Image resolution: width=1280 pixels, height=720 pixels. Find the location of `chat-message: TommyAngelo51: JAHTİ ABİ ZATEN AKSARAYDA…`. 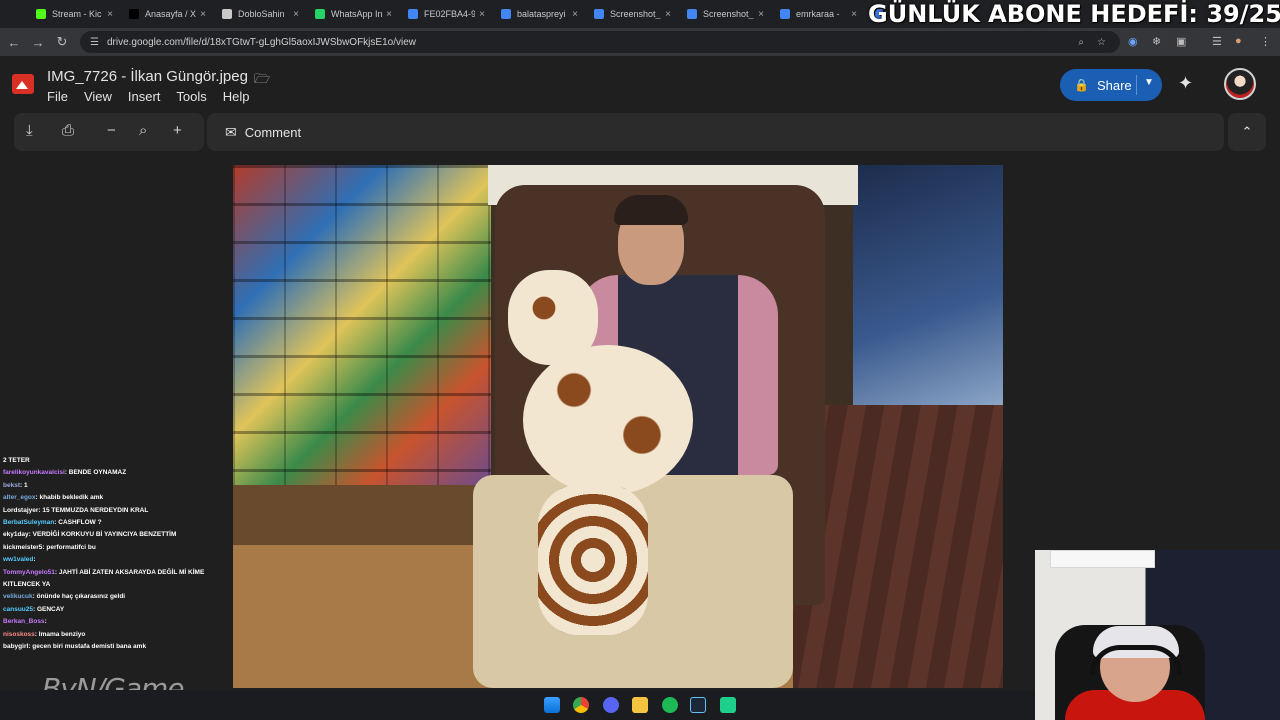

chat-message: TommyAngelo51: JAHTİ ABİ ZATEN AKSARAYDA… is located at coordinates (116, 573).